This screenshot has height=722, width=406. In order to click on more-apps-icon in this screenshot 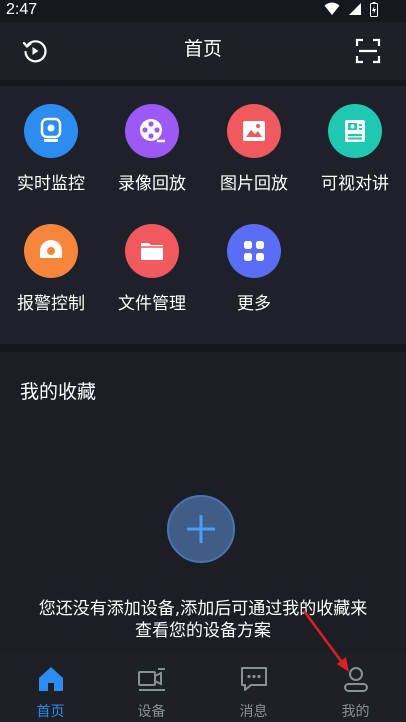, I will do `click(254, 251)`.